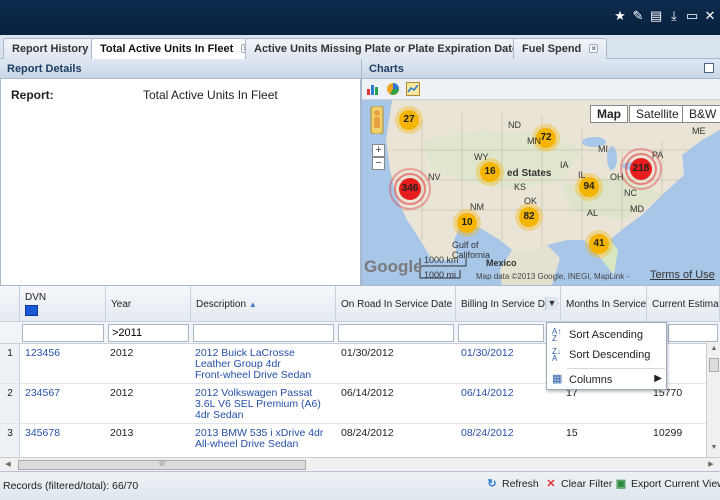 The width and height of the screenshot is (720, 500). Describe the element at coordinates (396, 304) in the screenshot. I see `column-header-on-road-date: On Road In Service Date` at that location.